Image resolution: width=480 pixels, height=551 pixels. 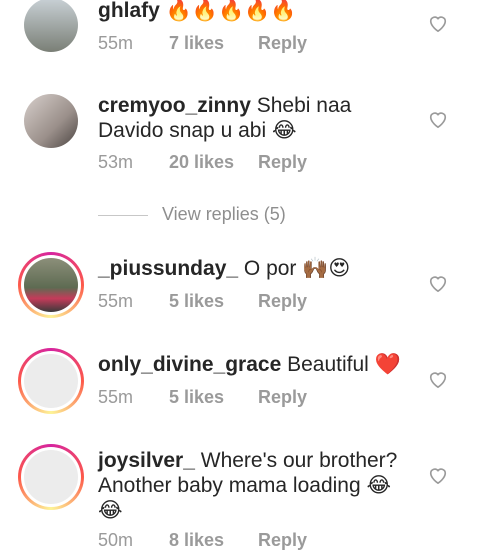 I want to click on comment-likes: 8 likes, so click(x=211, y=540).